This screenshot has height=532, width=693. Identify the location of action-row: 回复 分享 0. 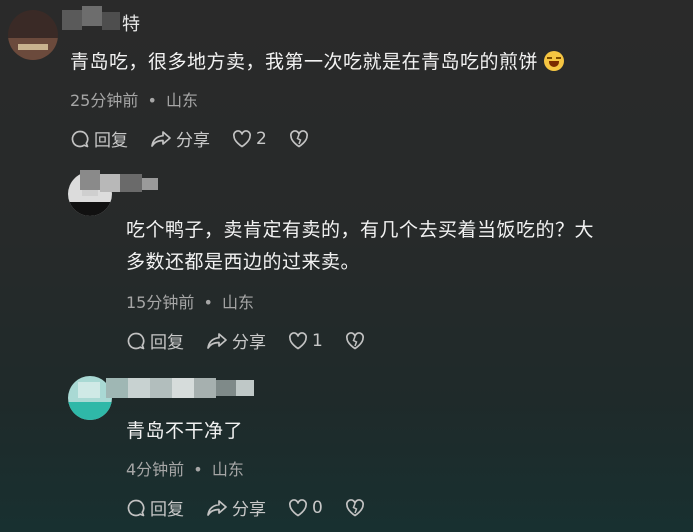
(258, 507).